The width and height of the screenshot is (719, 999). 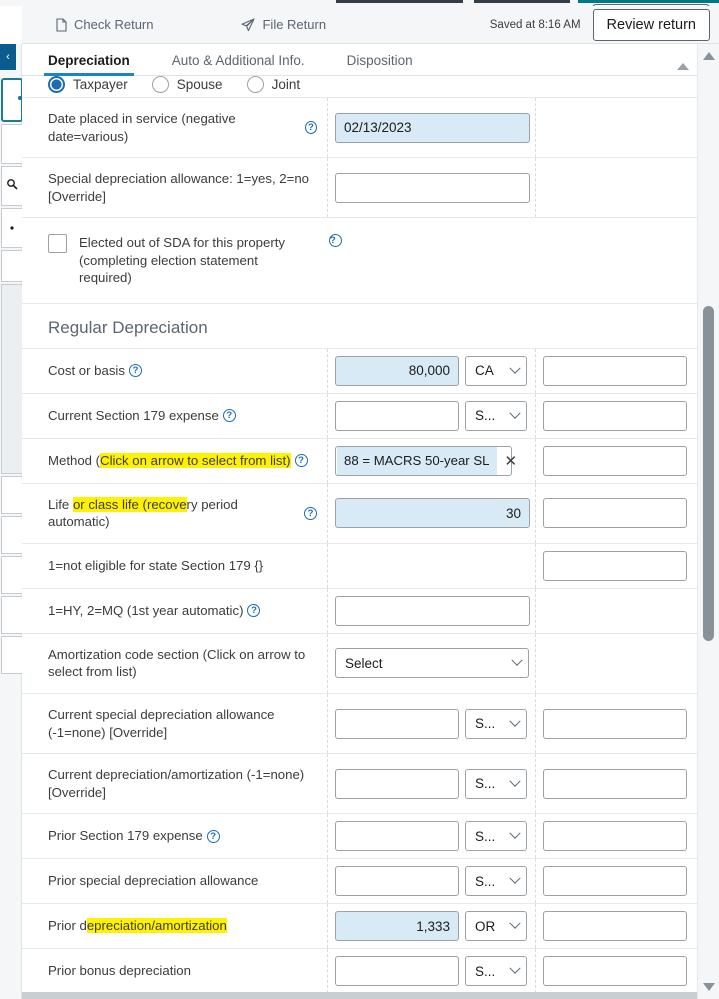 I want to click on prior-bonus-depreciation-third-input, so click(x=615, y=971).